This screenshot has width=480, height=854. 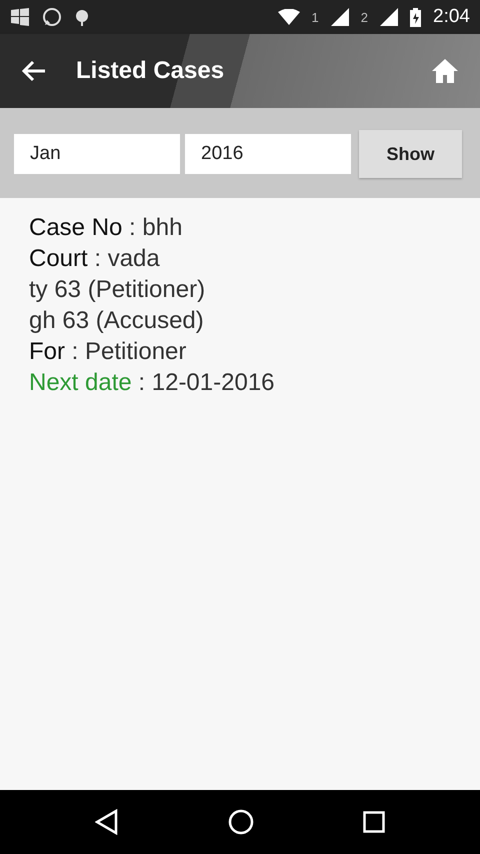 I want to click on month-field: Jan, so click(x=97, y=154).